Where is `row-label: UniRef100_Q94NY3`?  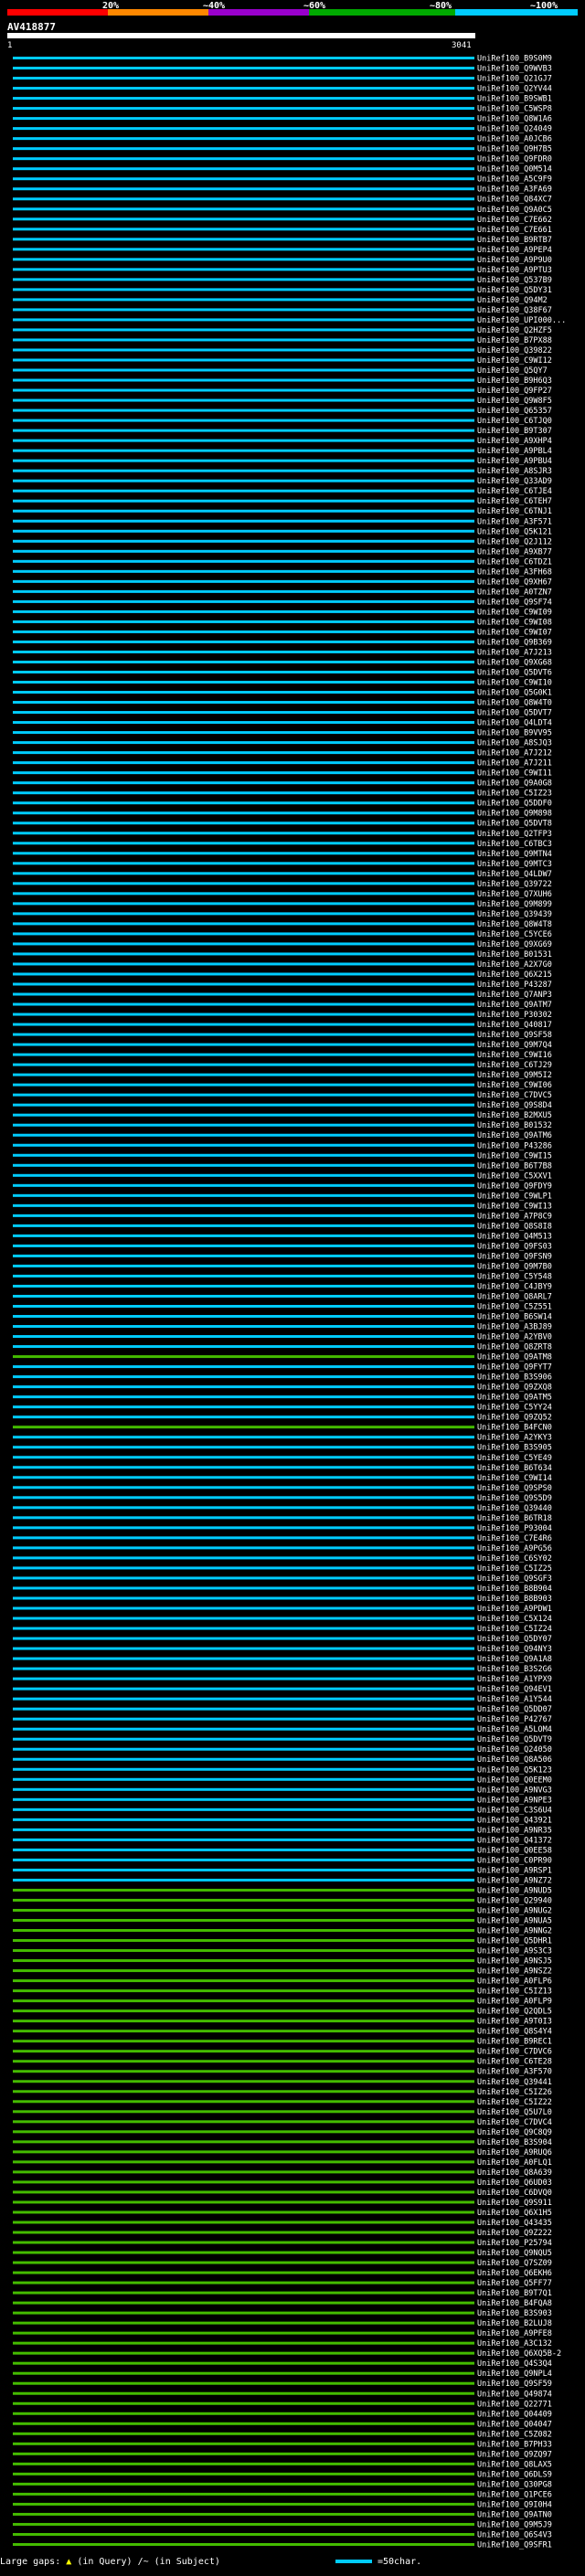
row-label: UniRef100_Q94NY3 is located at coordinates (514, 1649).